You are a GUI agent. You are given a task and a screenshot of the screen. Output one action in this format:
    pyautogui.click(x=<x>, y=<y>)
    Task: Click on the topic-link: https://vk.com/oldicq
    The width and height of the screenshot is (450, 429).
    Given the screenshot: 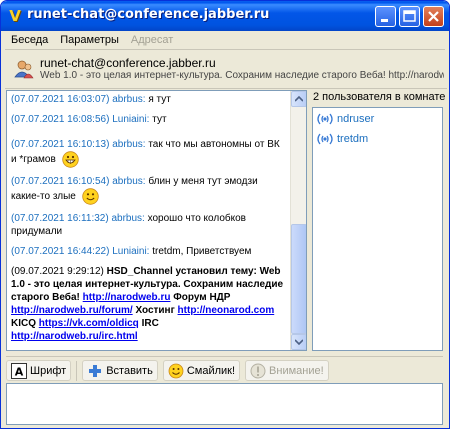 What is the action you would take?
    pyautogui.click(x=89, y=323)
    